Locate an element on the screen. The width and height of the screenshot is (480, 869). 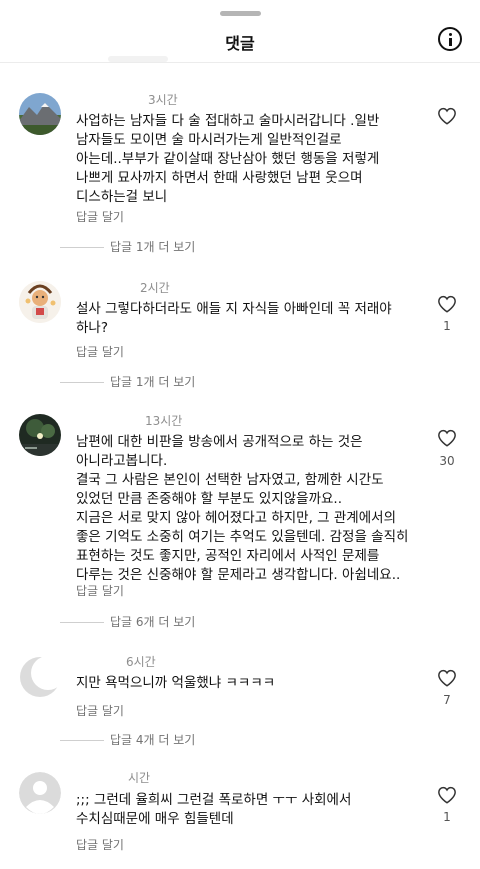
comment-text: 설사 그렇다하더라도 애들 지 자식들 아빠인데 꼭 저래야 하나? is located at coordinates (234, 318).